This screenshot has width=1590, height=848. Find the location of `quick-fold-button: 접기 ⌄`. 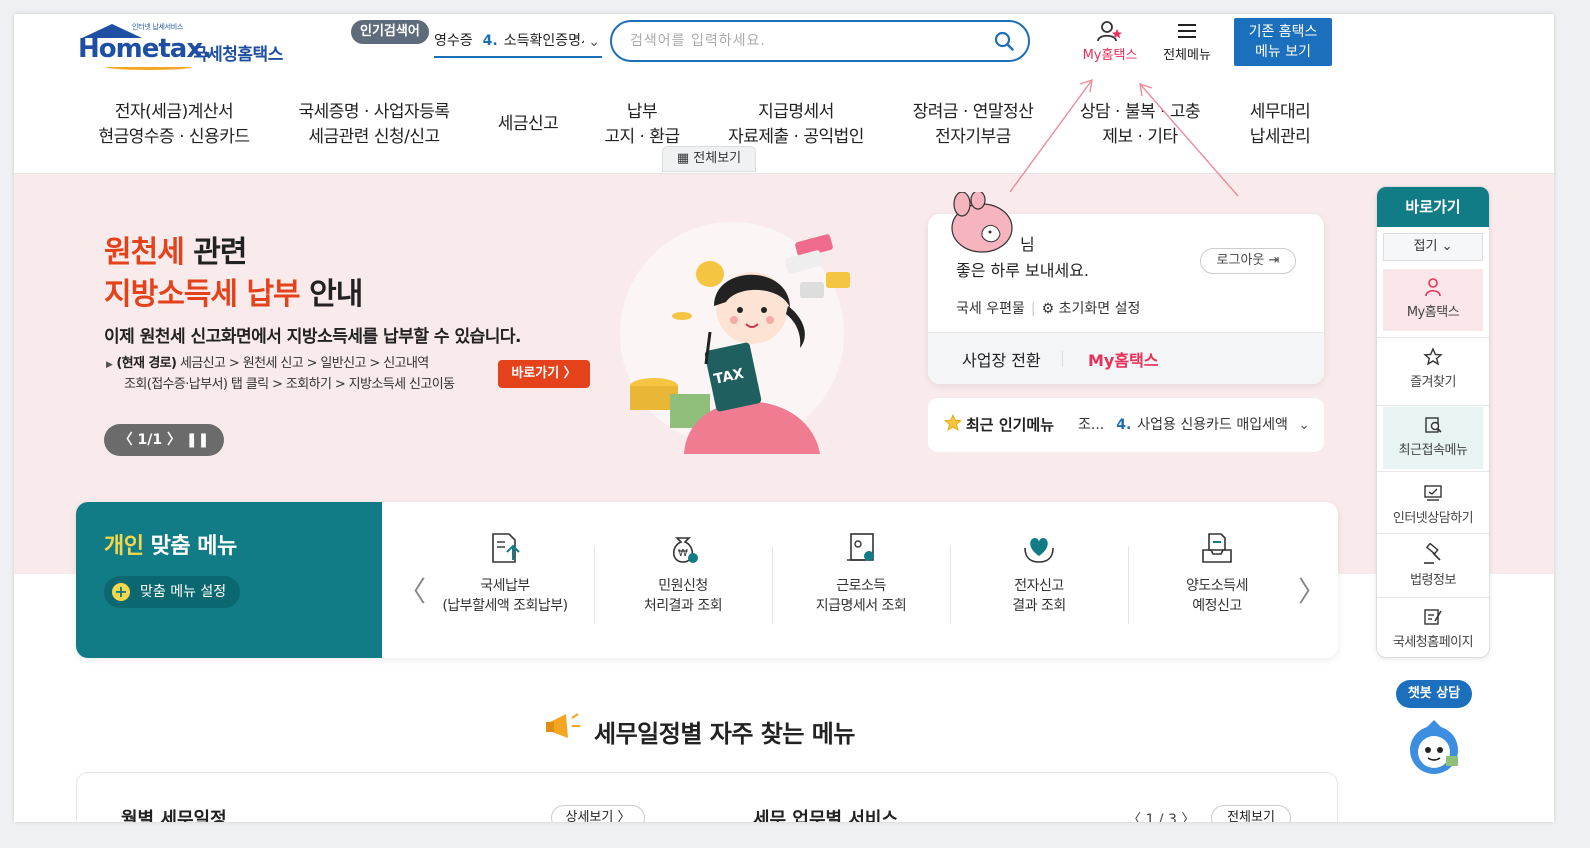

quick-fold-button: 접기 ⌄ is located at coordinates (1433, 247).